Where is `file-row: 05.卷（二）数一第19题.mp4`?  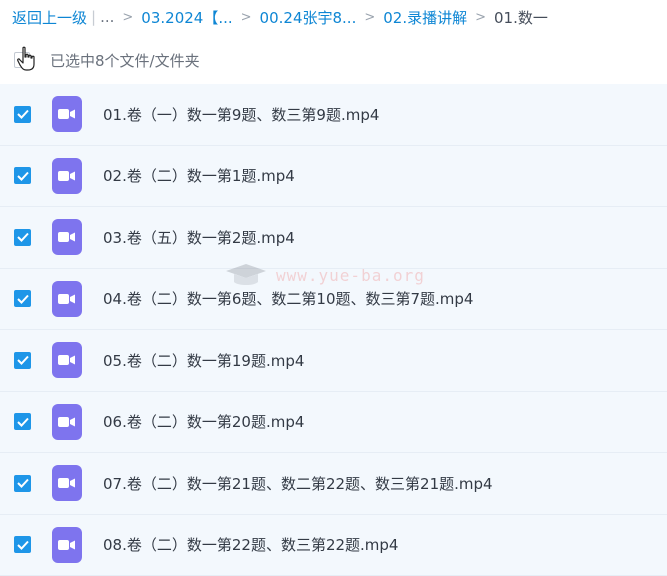 file-row: 05.卷（二）数一第19题.mp4 is located at coordinates (333, 361).